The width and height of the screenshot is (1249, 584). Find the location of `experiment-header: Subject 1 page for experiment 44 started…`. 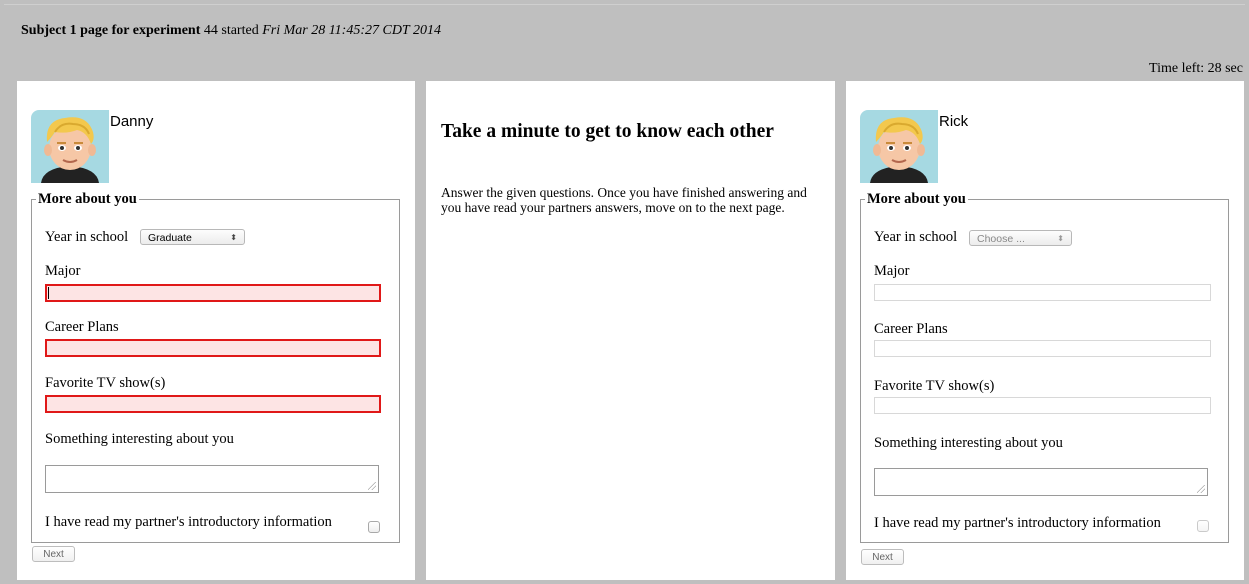

experiment-header: Subject 1 page for experiment 44 started… is located at coordinates (624, 41).